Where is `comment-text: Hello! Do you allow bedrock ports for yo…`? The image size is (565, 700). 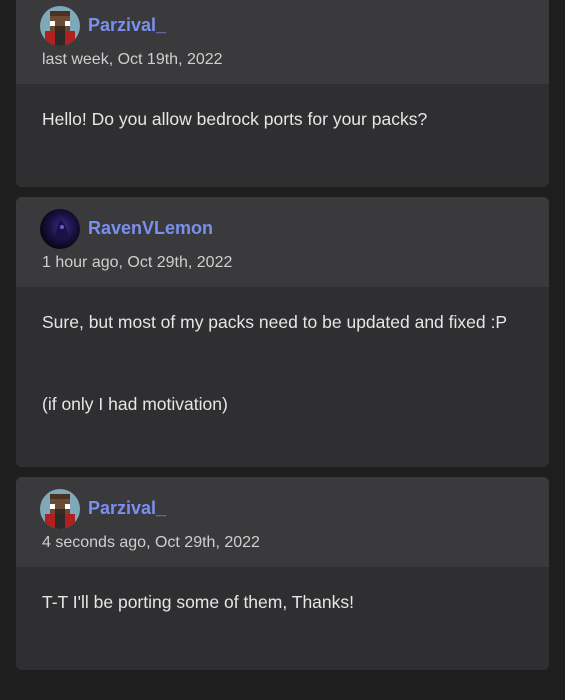
comment-text: Hello! Do you allow bedrock ports for yo… is located at coordinates (235, 119).